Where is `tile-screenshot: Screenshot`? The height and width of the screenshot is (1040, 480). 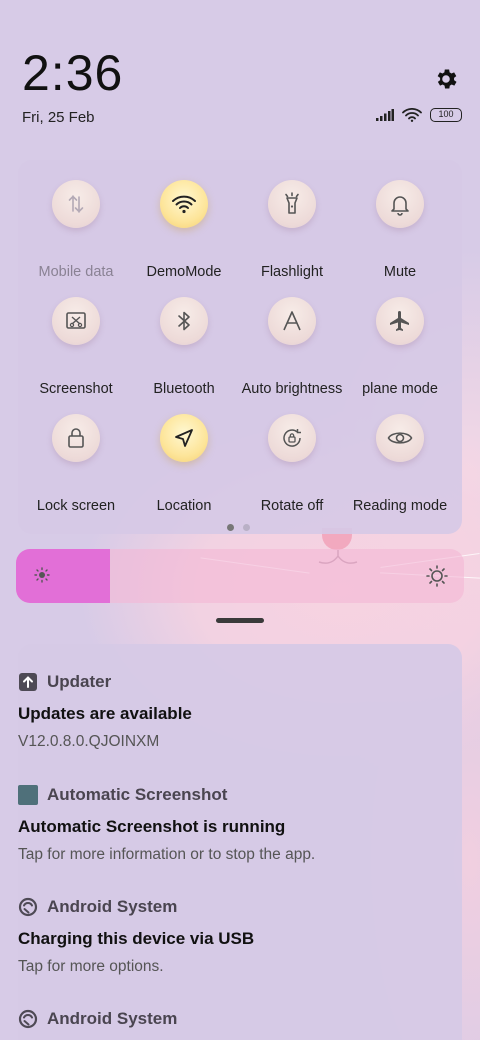 tile-screenshot: Screenshot is located at coordinates (76, 352).